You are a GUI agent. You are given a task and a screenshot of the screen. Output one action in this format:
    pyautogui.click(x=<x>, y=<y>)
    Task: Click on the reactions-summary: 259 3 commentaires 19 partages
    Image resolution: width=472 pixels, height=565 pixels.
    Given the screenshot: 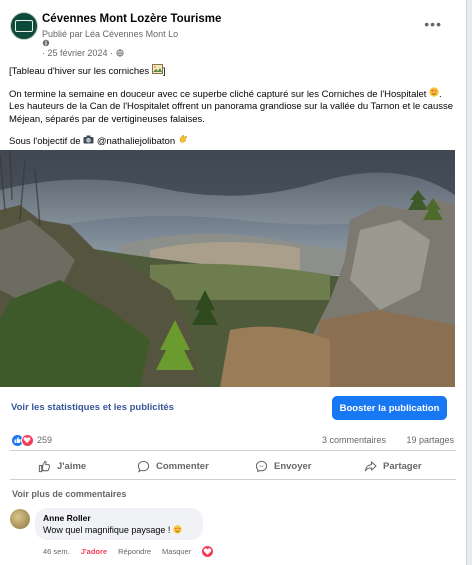 What is the action you would take?
    pyautogui.click(x=233, y=440)
    